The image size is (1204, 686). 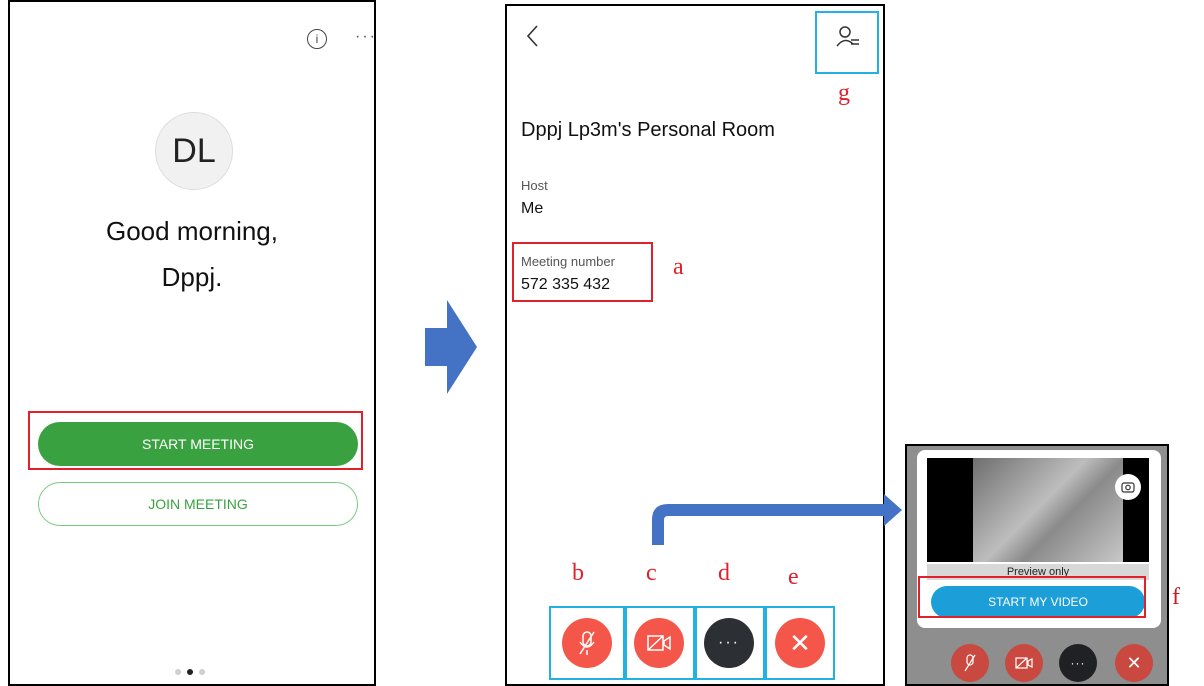 I want to click on leave-button: ✕, so click(x=800, y=643).